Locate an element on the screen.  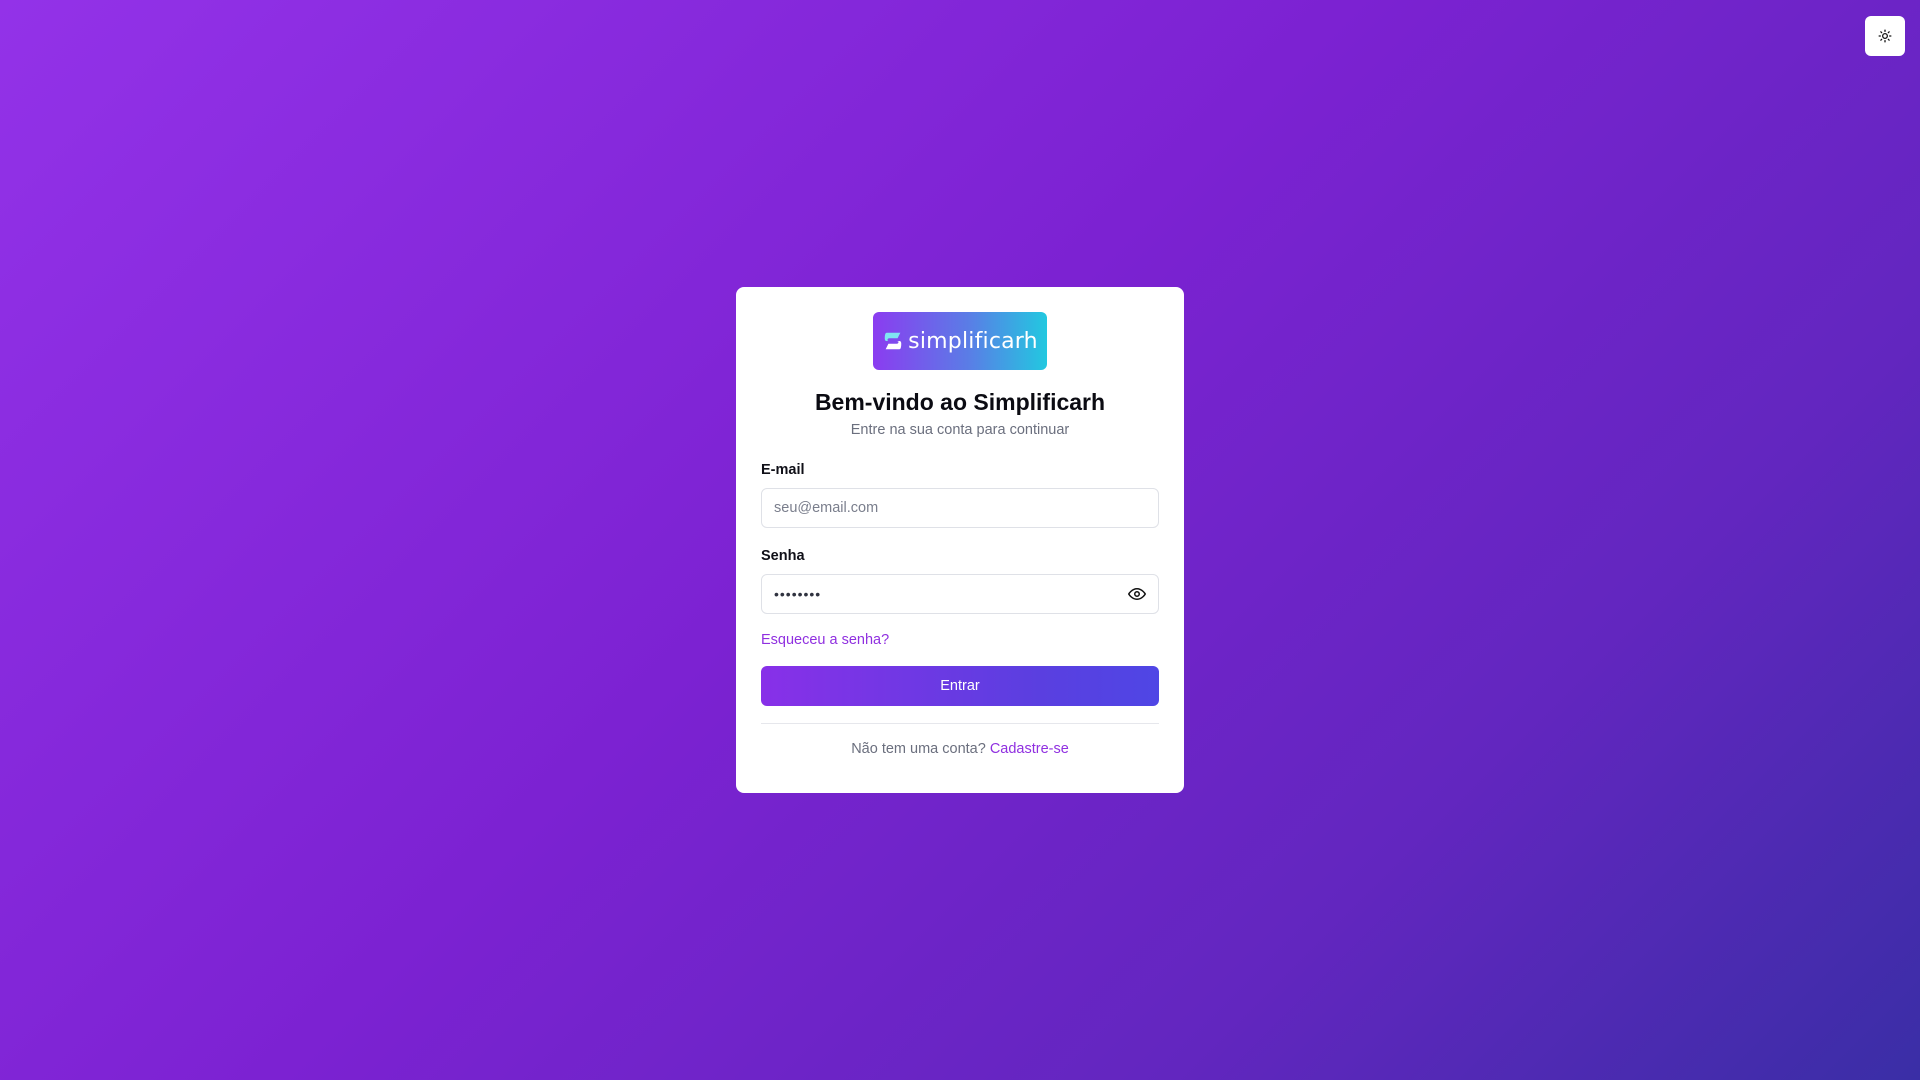
sun-icon is located at coordinates (1885, 36).